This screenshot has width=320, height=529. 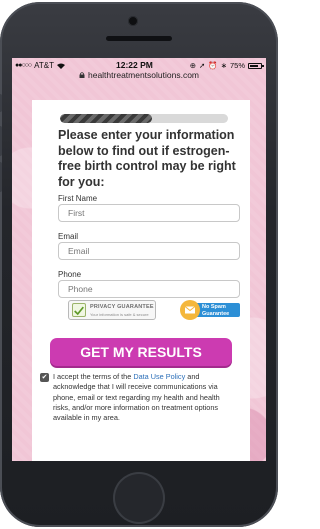 What do you see at coordinates (216, 313) in the screenshot?
I see `no-spam-line2: Guarantee` at bounding box center [216, 313].